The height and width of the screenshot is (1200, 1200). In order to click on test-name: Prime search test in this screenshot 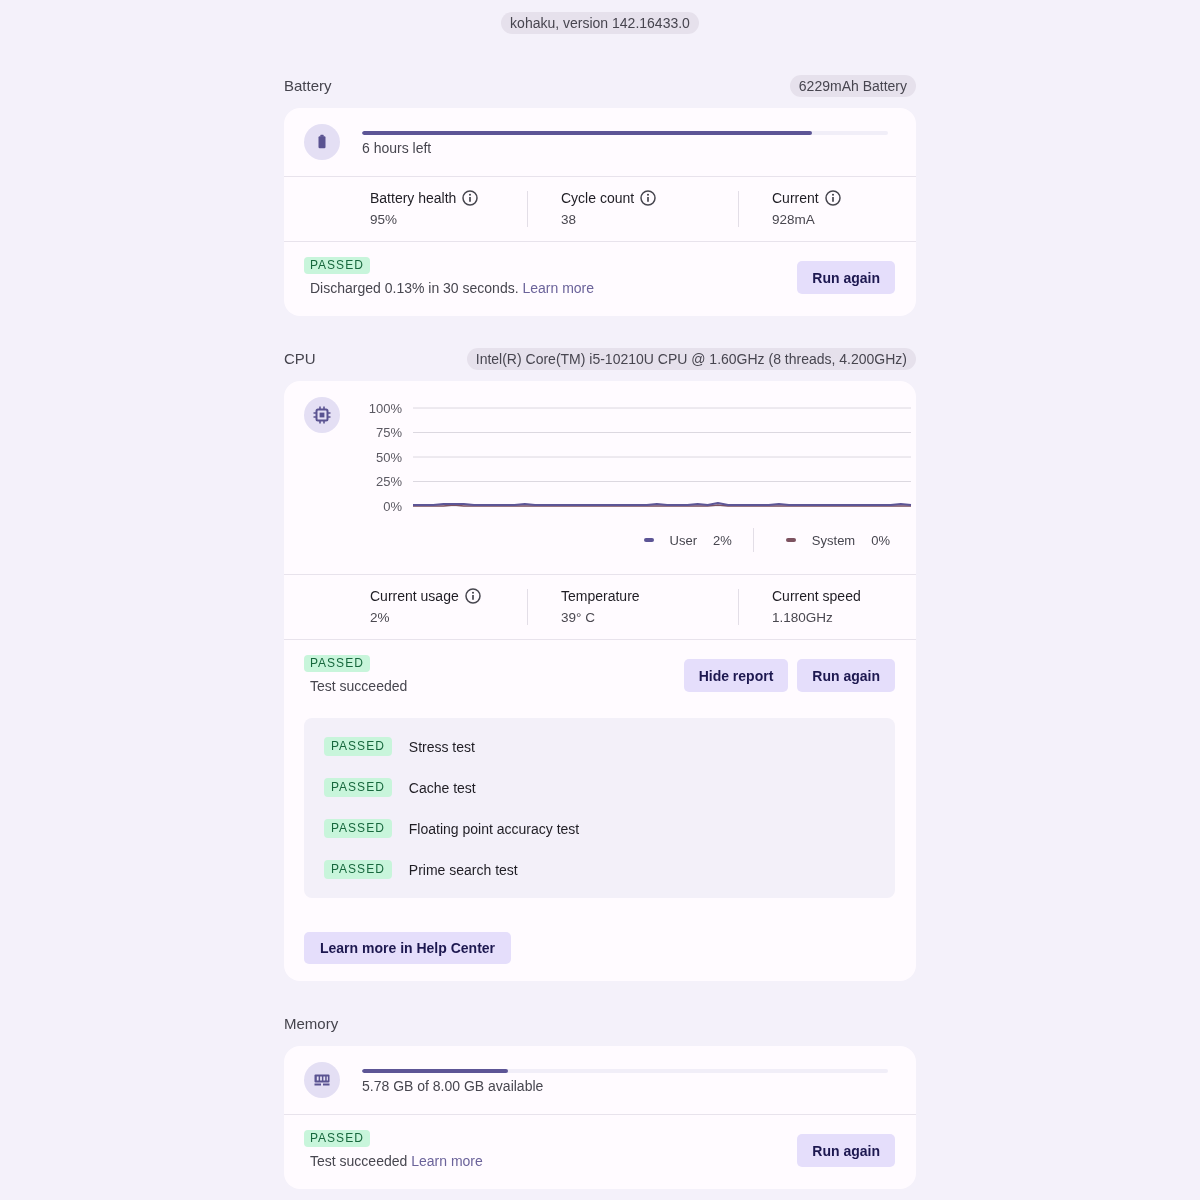, I will do `click(463, 869)`.